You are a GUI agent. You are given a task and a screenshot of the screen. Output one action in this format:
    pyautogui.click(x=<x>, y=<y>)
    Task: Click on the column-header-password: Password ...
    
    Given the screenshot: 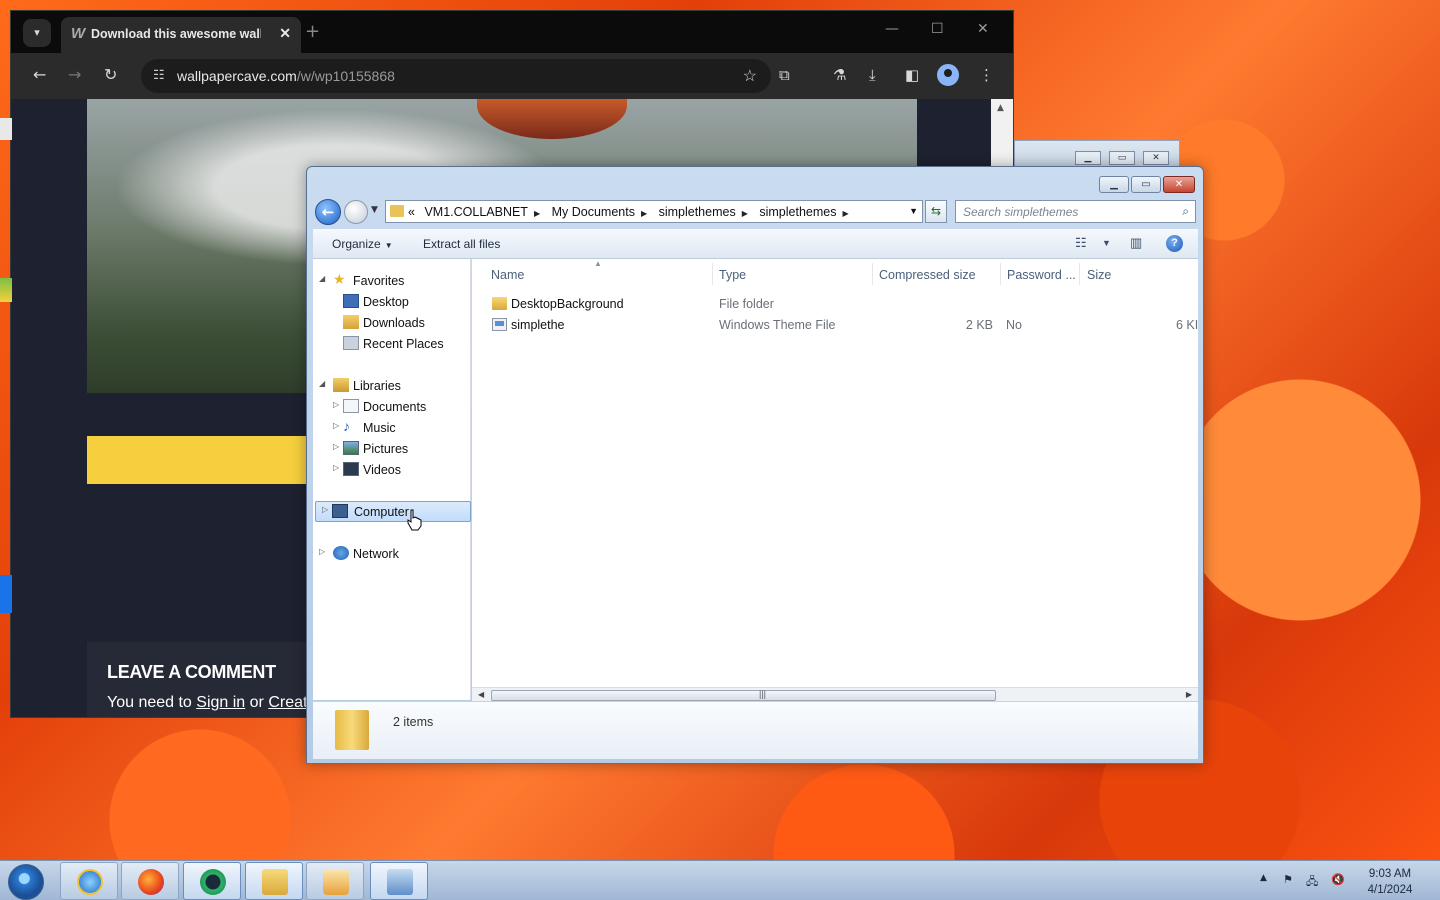 What is the action you would take?
    pyautogui.click(x=1041, y=275)
    